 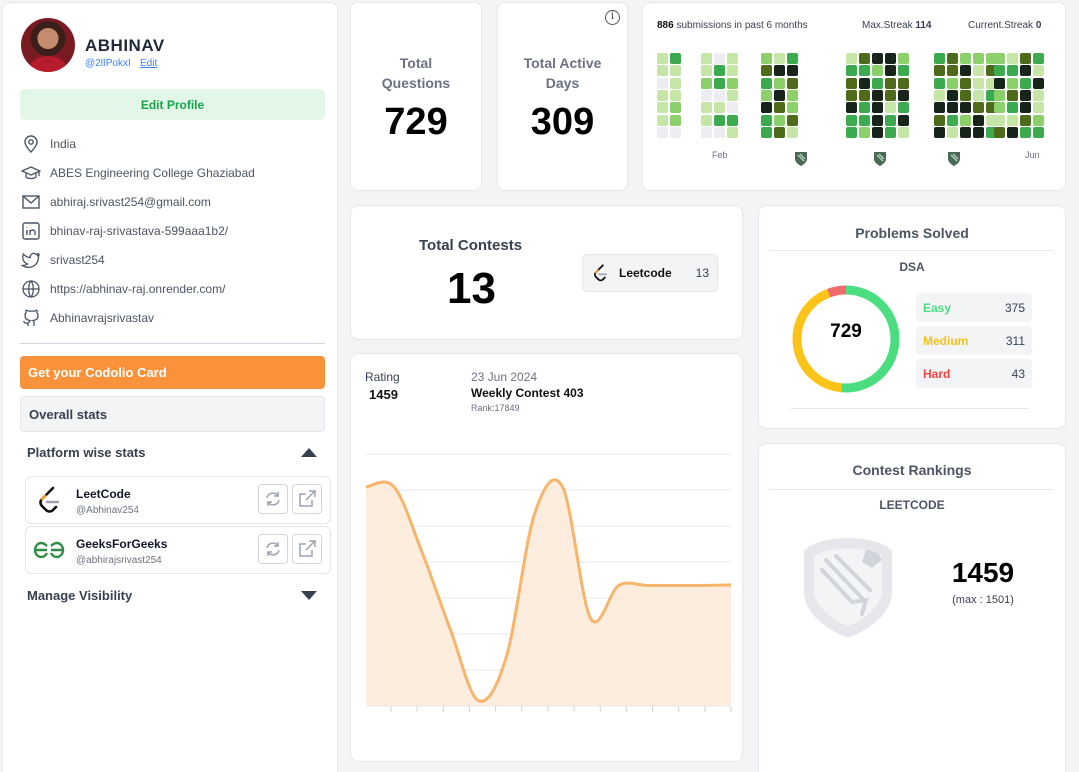 What do you see at coordinates (130, 202) in the screenshot?
I see `email-text: abhiraj.srivast254@gmail.com` at bounding box center [130, 202].